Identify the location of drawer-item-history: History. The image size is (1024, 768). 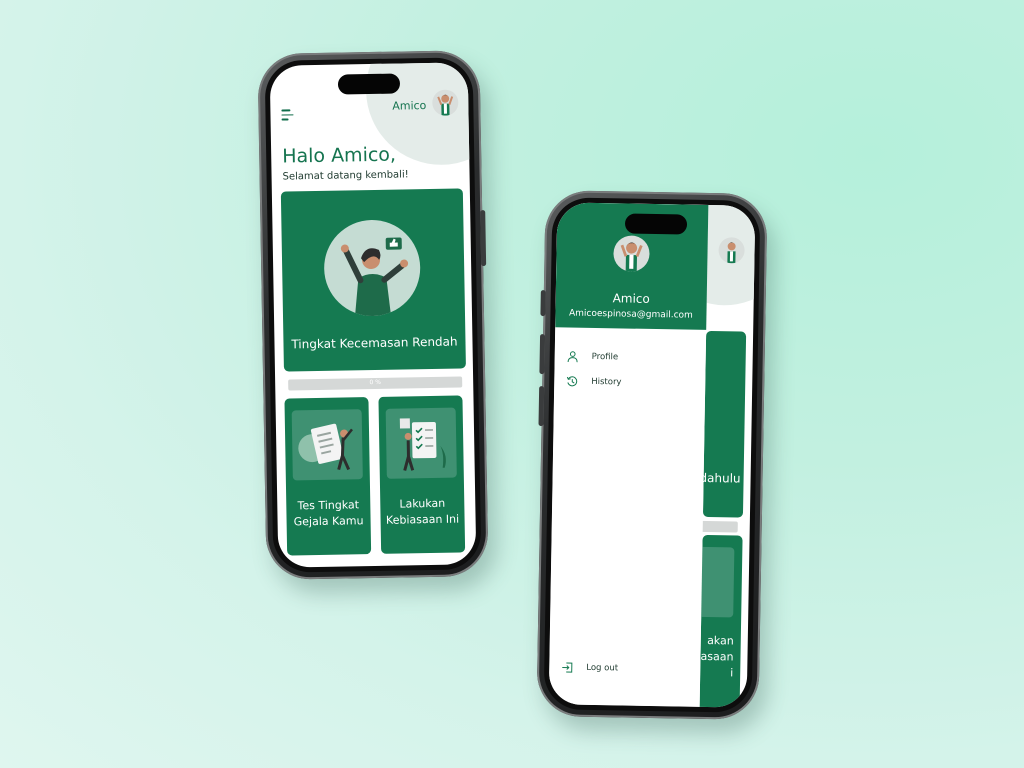
(594, 381).